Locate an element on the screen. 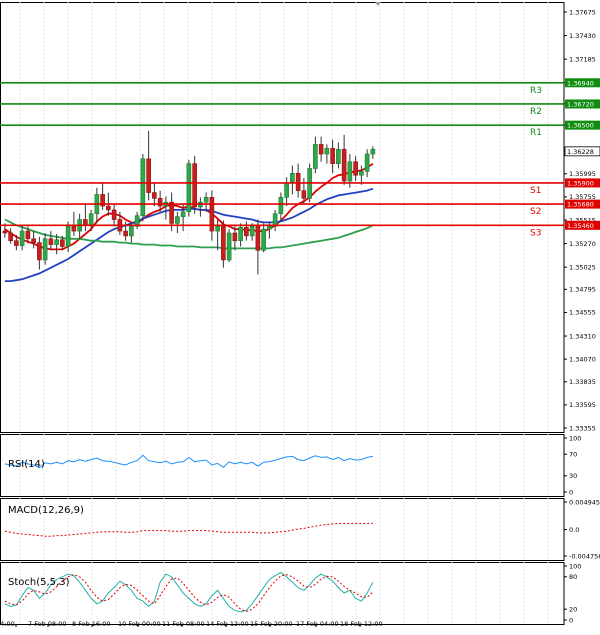  time-axis-label: 10 Feb 00:00 is located at coordinates (139, 624).